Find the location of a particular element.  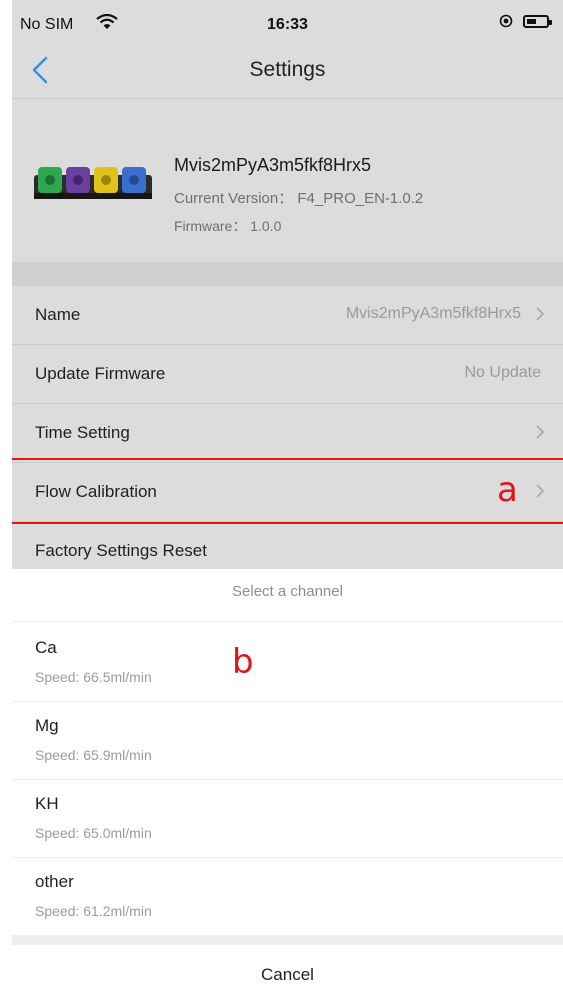

settings-row-label: Name is located at coordinates (58, 314).